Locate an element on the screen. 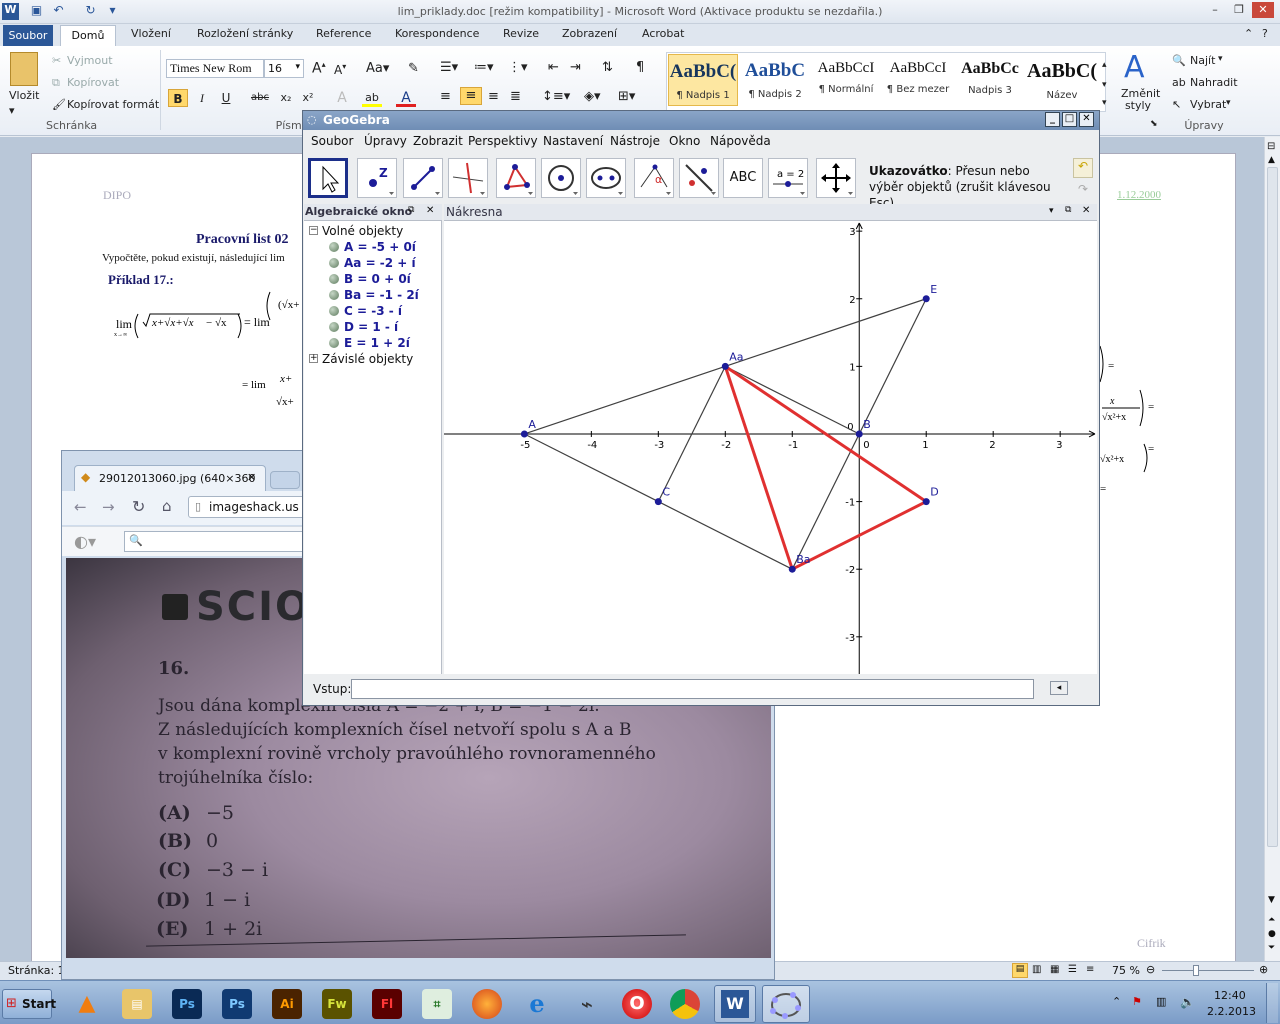 The image size is (1280, 1024). algebra-undock-icon: ⧉ is located at coordinates (411, 210).